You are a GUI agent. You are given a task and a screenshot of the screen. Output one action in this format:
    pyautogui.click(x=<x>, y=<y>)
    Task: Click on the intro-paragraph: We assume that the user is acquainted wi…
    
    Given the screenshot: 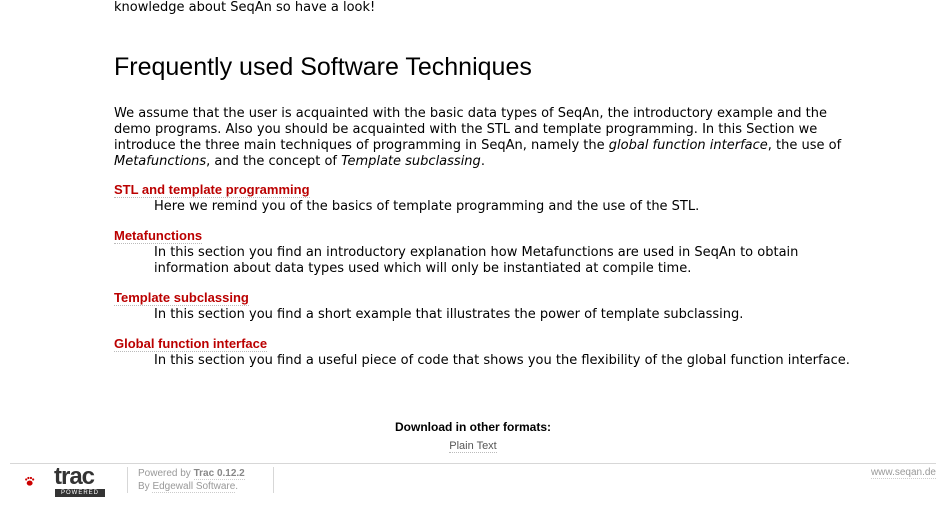 What is the action you would take?
    pyautogui.click(x=484, y=138)
    